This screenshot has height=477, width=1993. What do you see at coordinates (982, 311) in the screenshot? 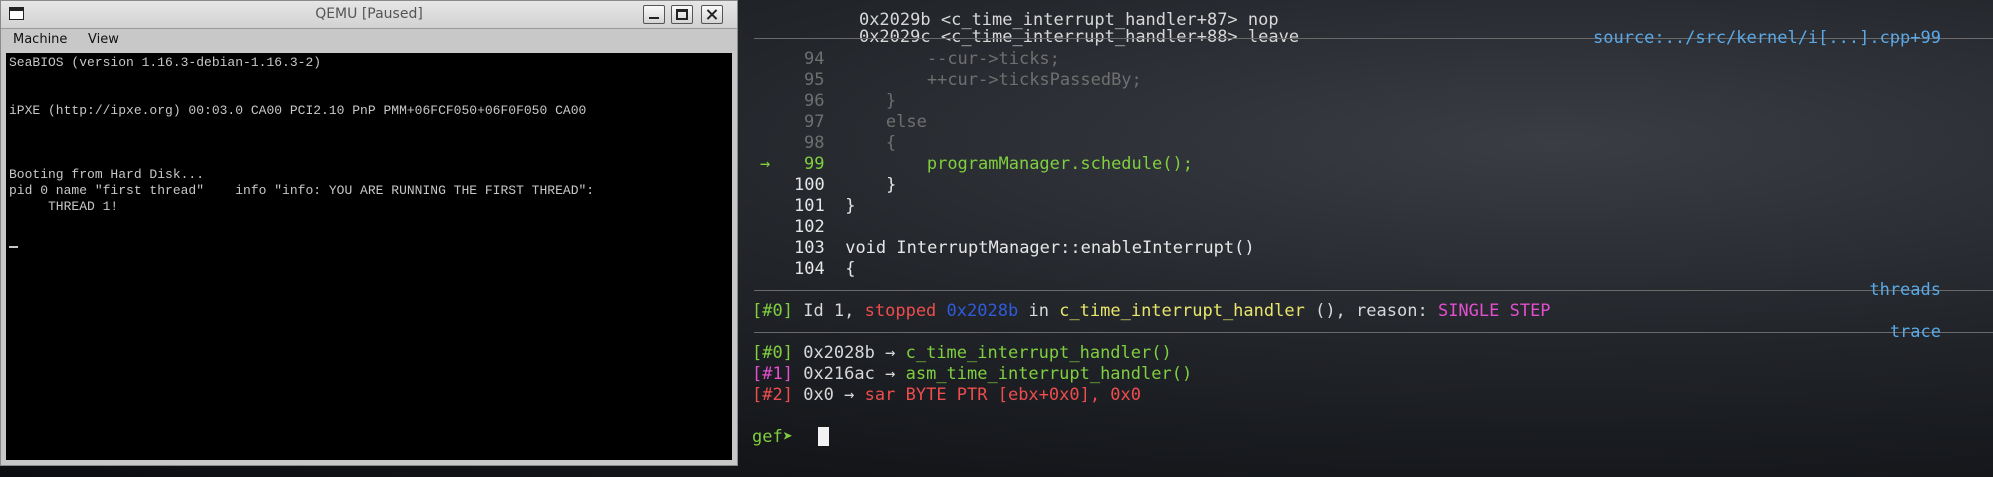
I see `thread-addr: 0x2028b` at bounding box center [982, 311].